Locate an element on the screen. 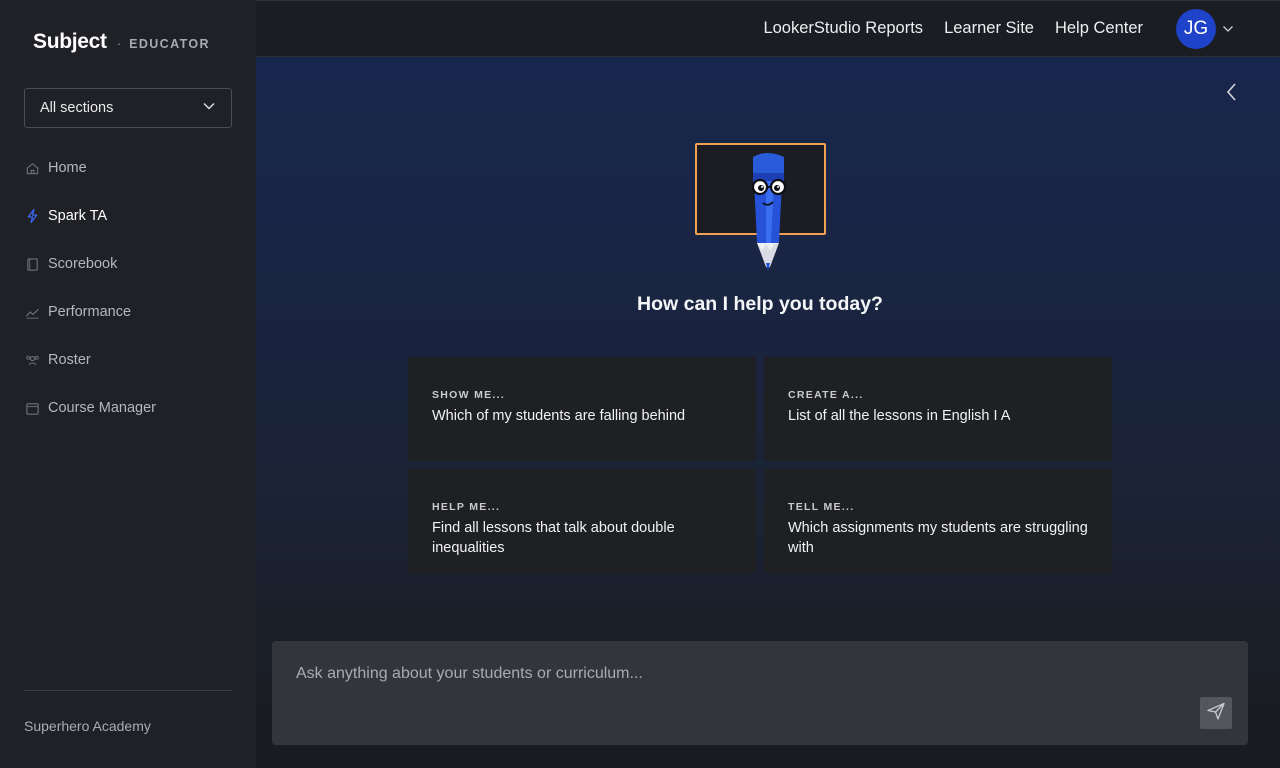  link-help-center: Help Center is located at coordinates (1099, 28).